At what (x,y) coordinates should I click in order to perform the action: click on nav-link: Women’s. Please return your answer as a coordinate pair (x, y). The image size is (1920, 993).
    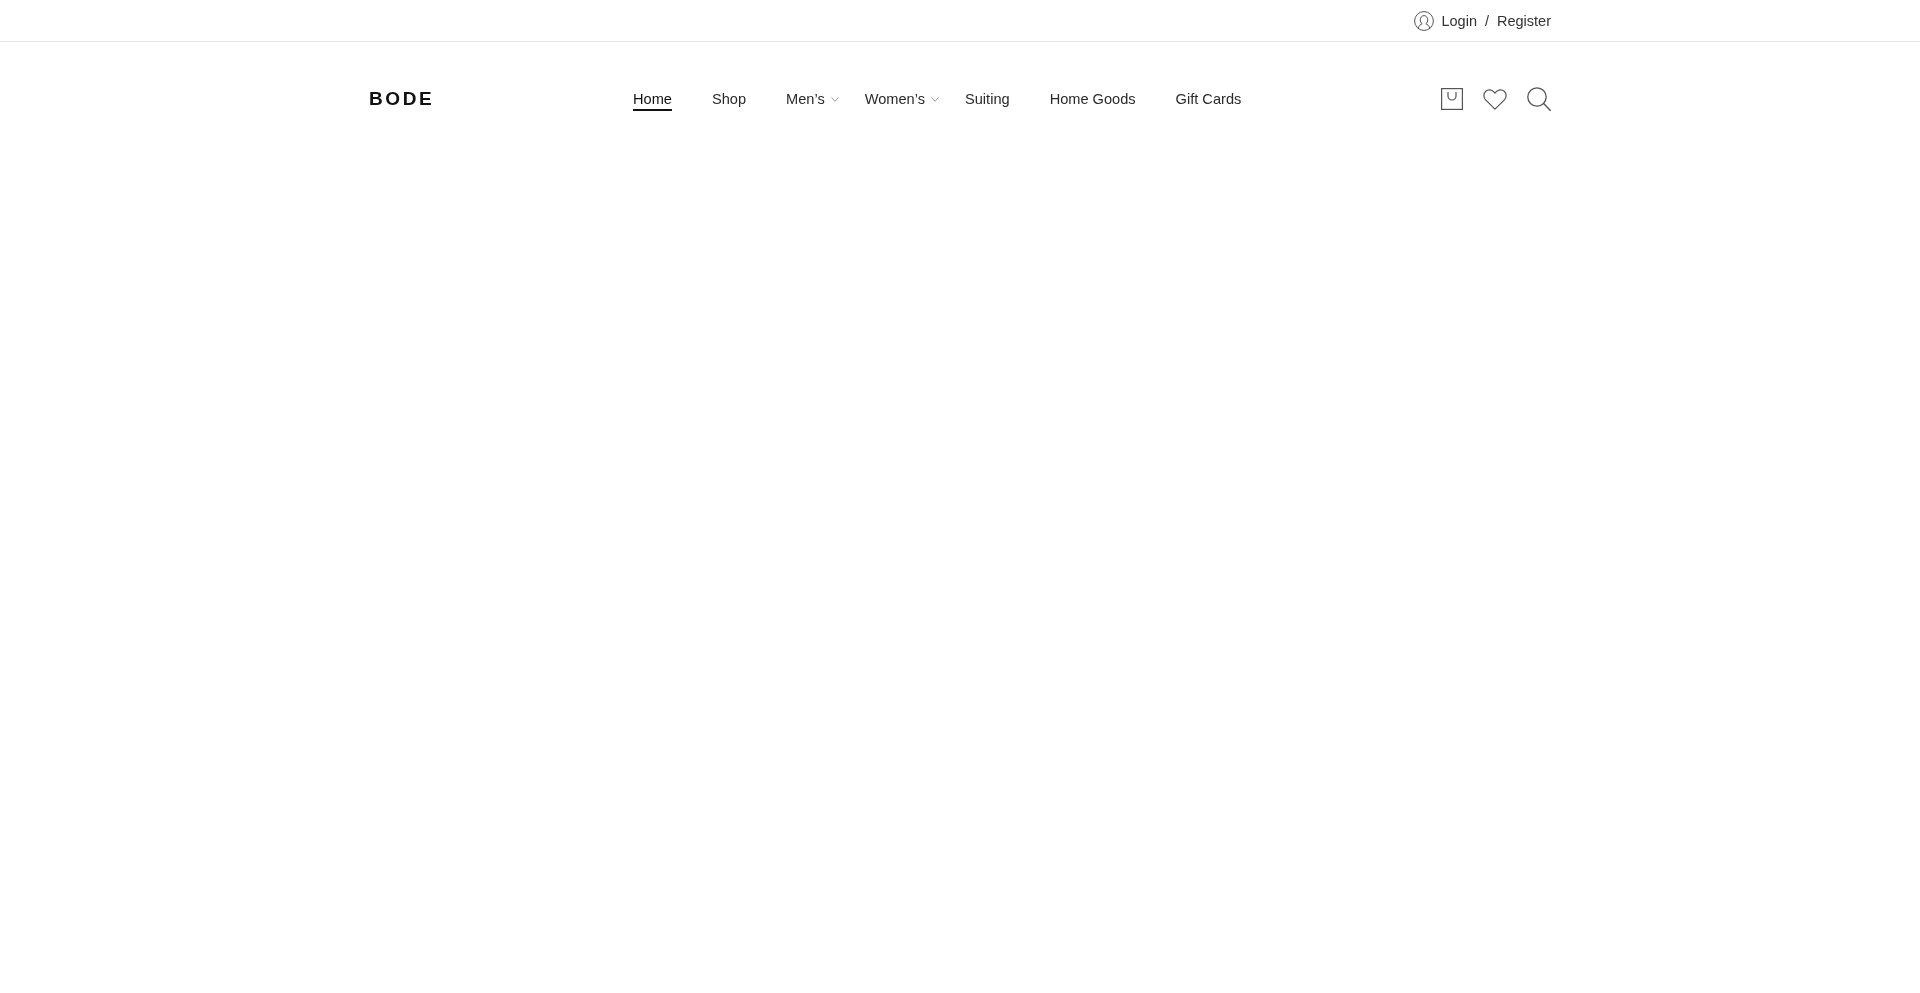
    Looking at the image, I should click on (901, 99).